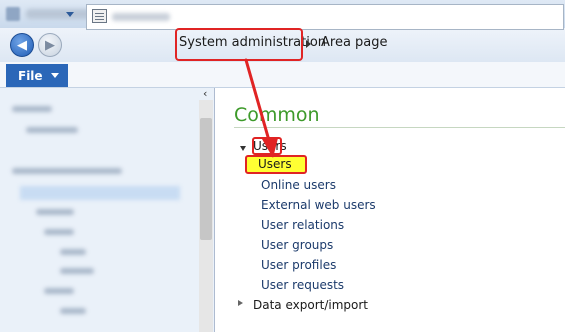 The height and width of the screenshot is (332, 565). Describe the element at coordinates (308, 44) in the screenshot. I see `breadcrumb-separator-icon` at that location.